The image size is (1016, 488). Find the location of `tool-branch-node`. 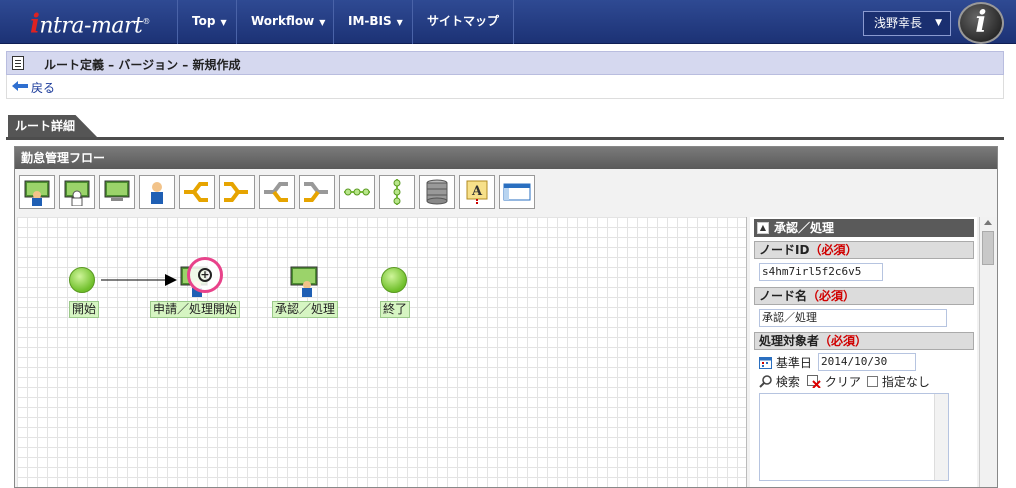

tool-branch-node is located at coordinates (197, 192).